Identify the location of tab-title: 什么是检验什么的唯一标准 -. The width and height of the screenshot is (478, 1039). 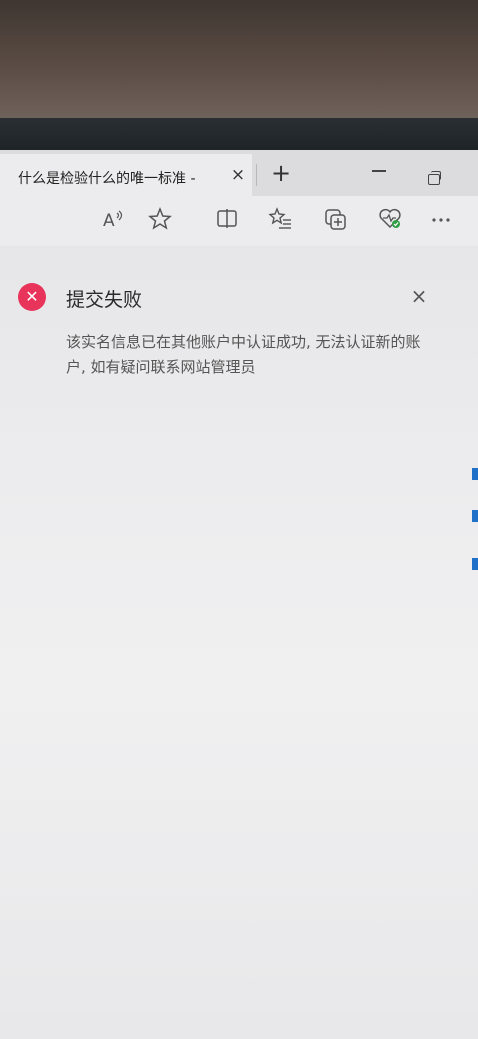
(107, 179).